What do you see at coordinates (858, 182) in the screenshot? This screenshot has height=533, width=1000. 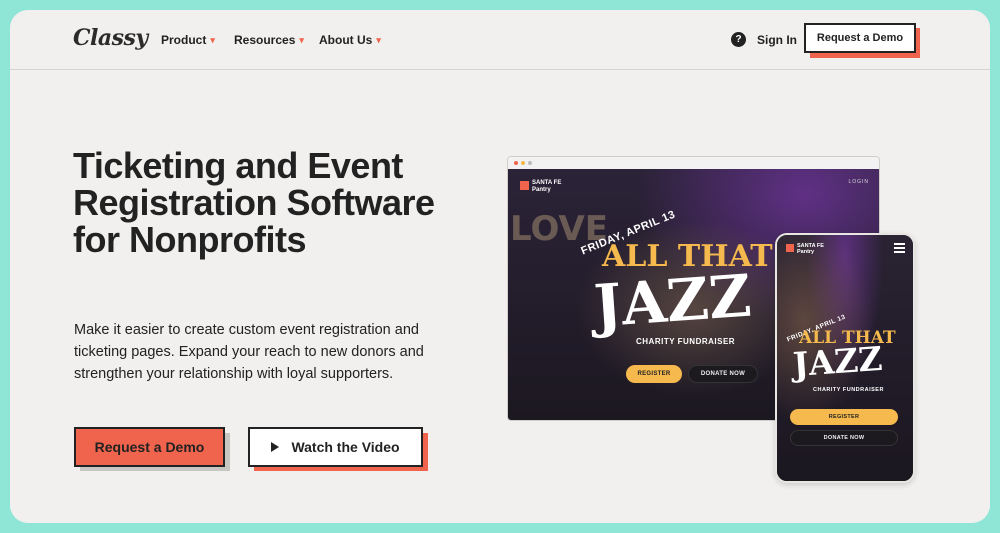 I see `mock-nav-links: LOGIN` at bounding box center [858, 182].